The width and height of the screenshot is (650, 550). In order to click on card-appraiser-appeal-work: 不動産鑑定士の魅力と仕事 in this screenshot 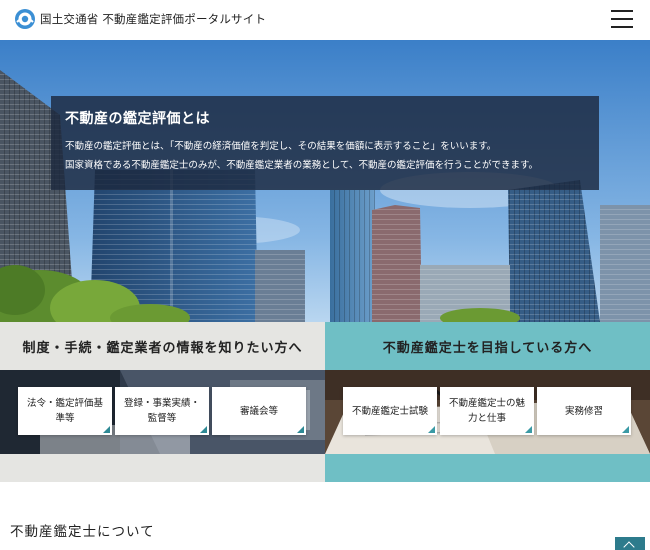, I will do `click(487, 411)`.